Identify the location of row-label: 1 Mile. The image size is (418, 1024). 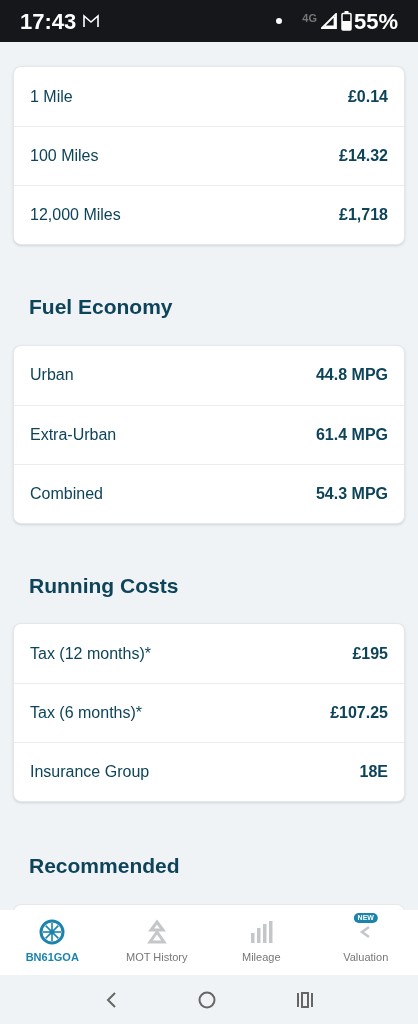
(51, 96).